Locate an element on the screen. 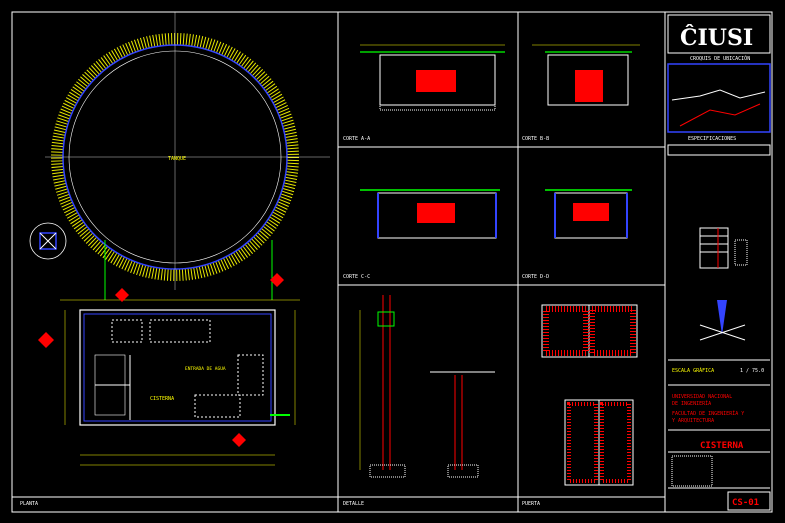  cistern-room-plan: CISTERNA ENTRADA DE AGUA is located at coordinates (169, 369).